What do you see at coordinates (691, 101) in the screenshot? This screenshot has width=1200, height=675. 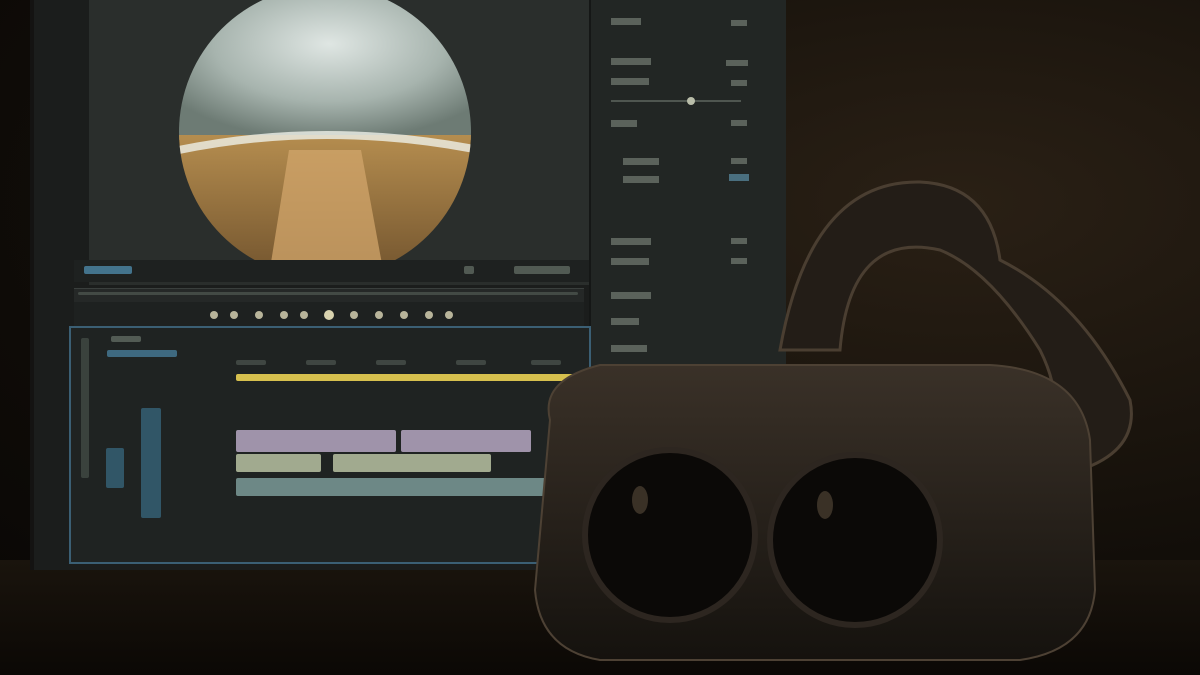 I see `slider-handle` at bounding box center [691, 101].